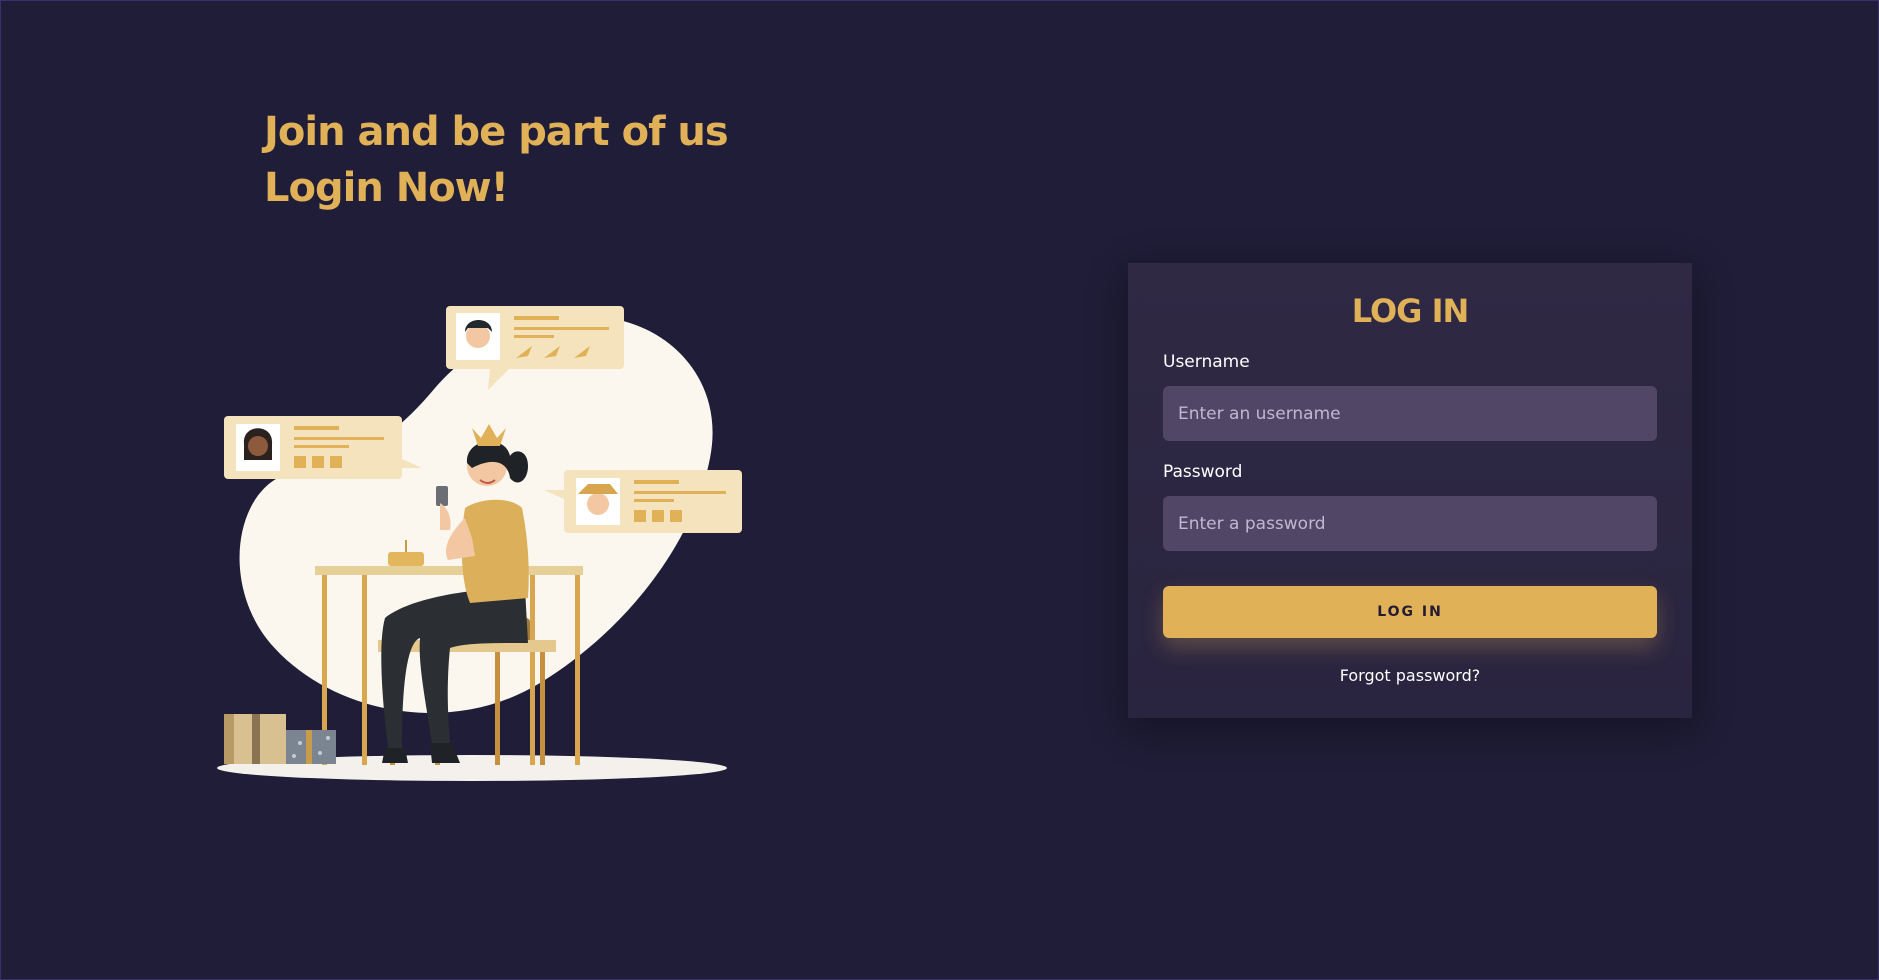 Image resolution: width=1879 pixels, height=980 pixels. Describe the element at coordinates (1410, 675) in the screenshot. I see `forgot-password-link: Forgot password?` at that location.